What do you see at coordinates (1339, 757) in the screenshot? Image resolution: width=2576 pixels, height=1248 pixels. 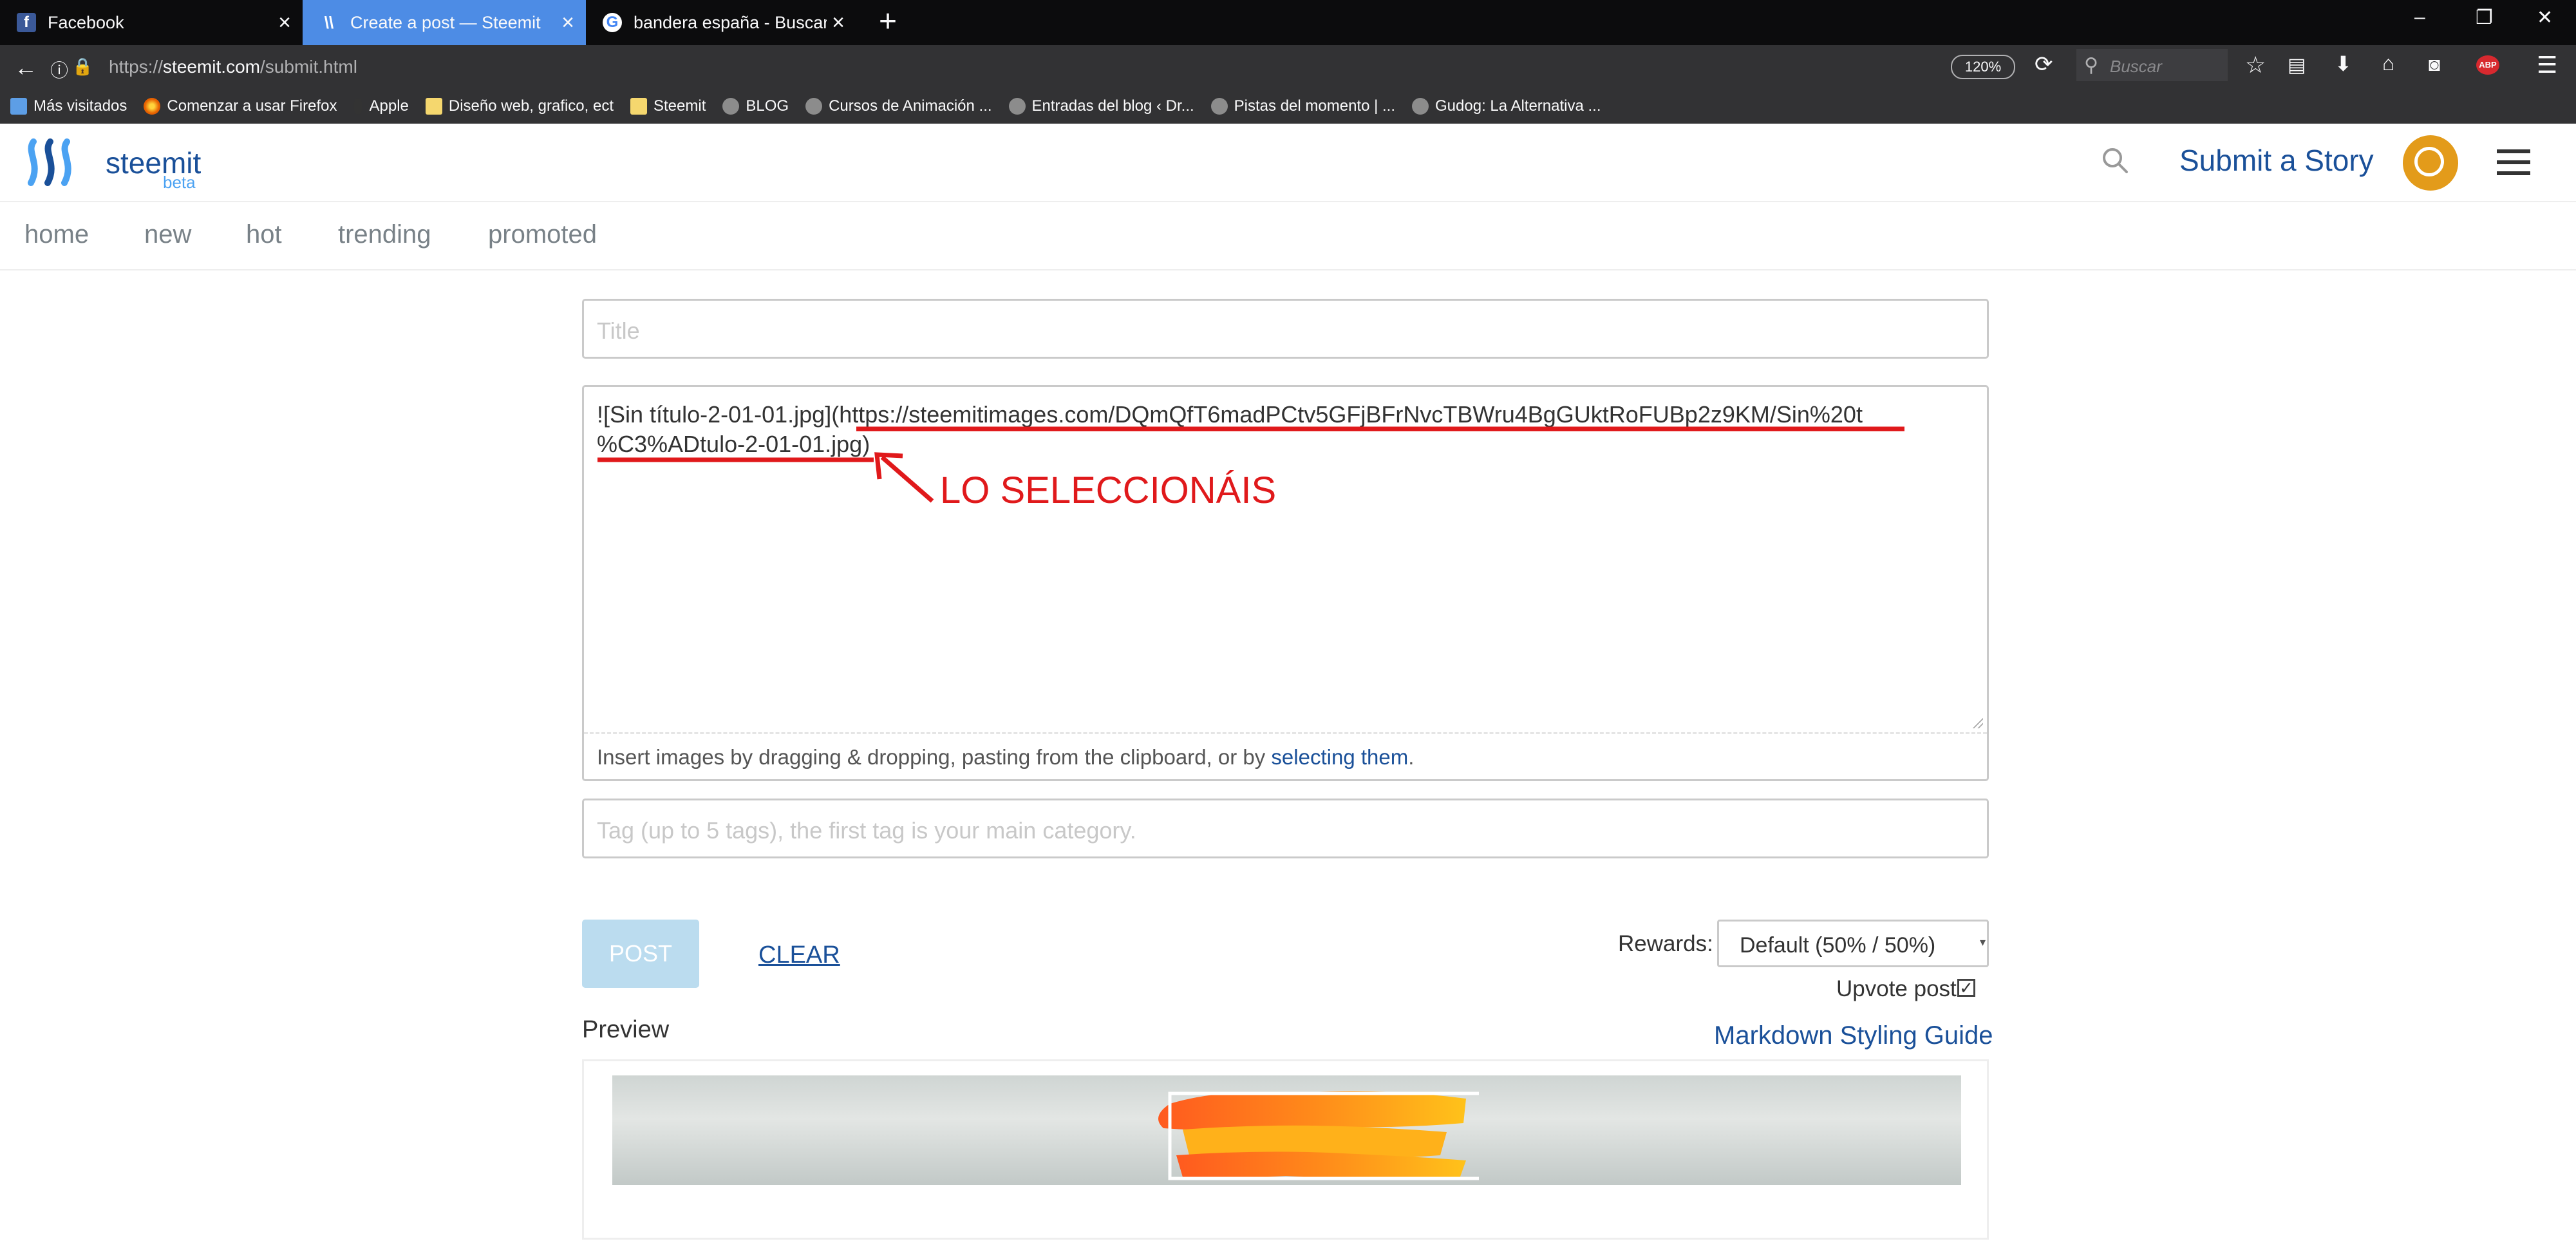 I see `select-images-link: selecting them` at bounding box center [1339, 757].